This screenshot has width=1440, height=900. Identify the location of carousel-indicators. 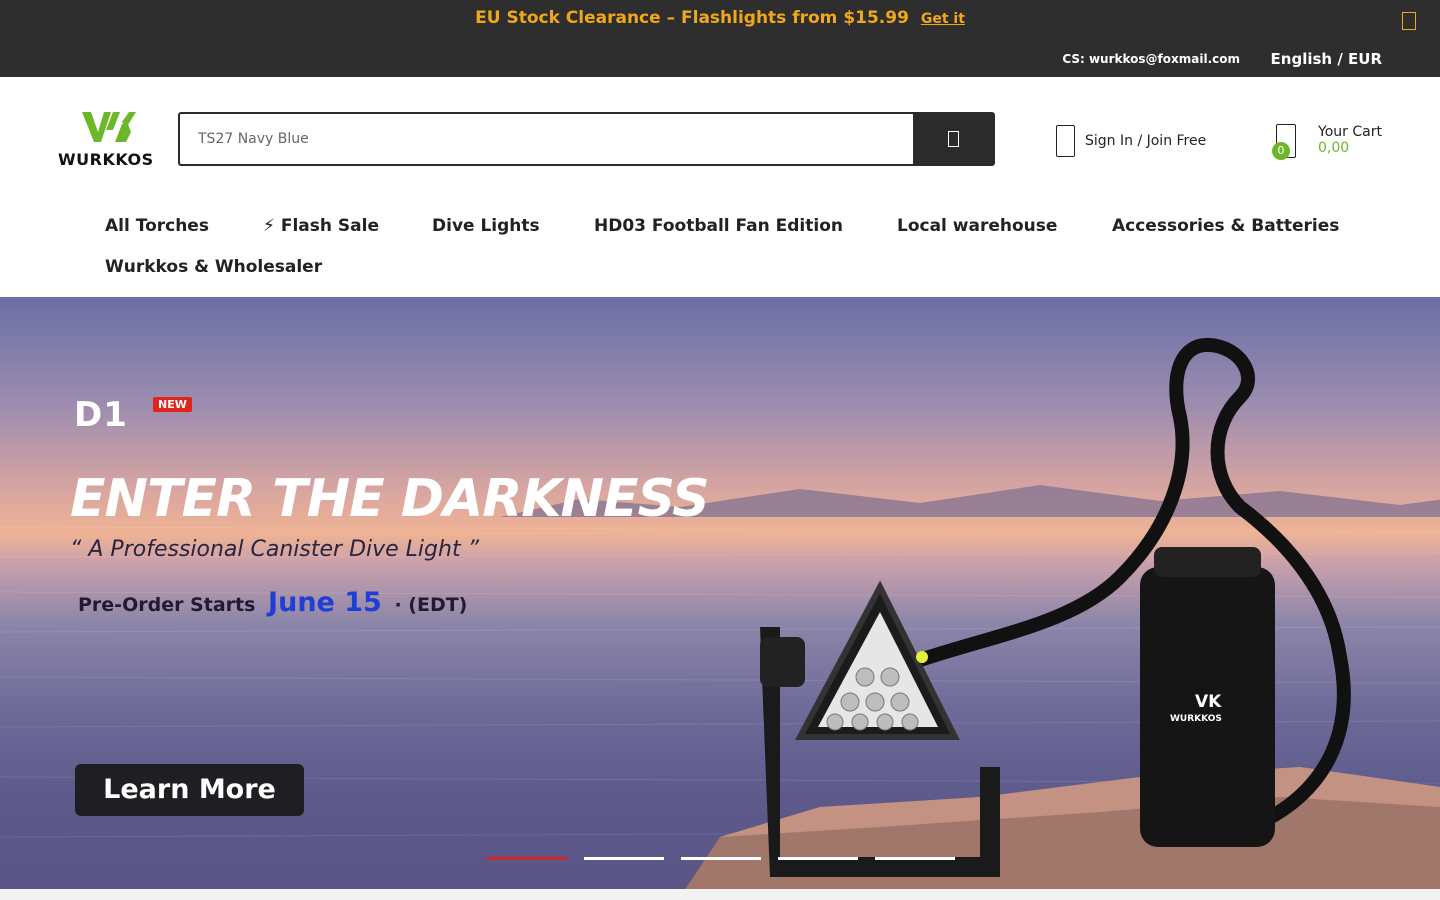
(729, 859).